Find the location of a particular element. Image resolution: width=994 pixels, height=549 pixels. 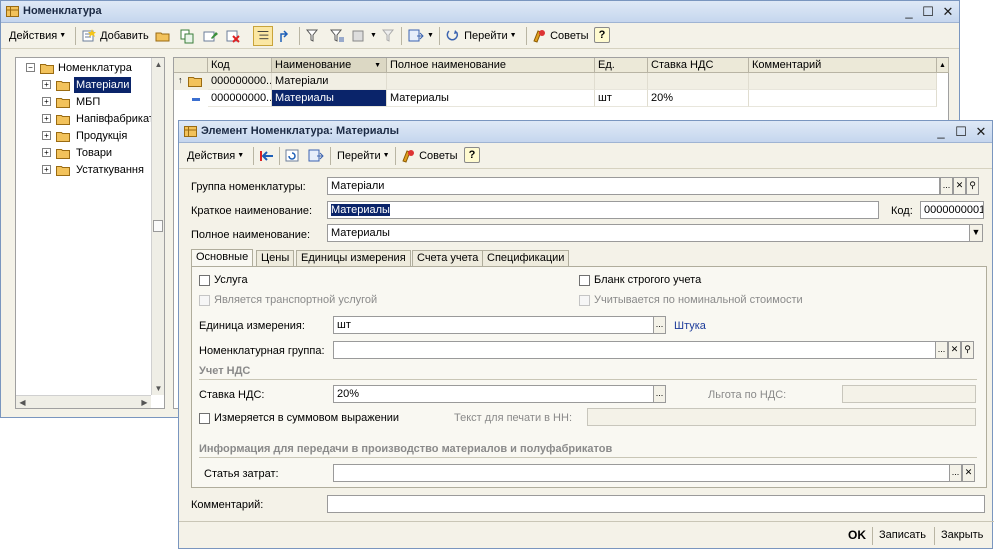

unit-field: шт is located at coordinates (493, 325).